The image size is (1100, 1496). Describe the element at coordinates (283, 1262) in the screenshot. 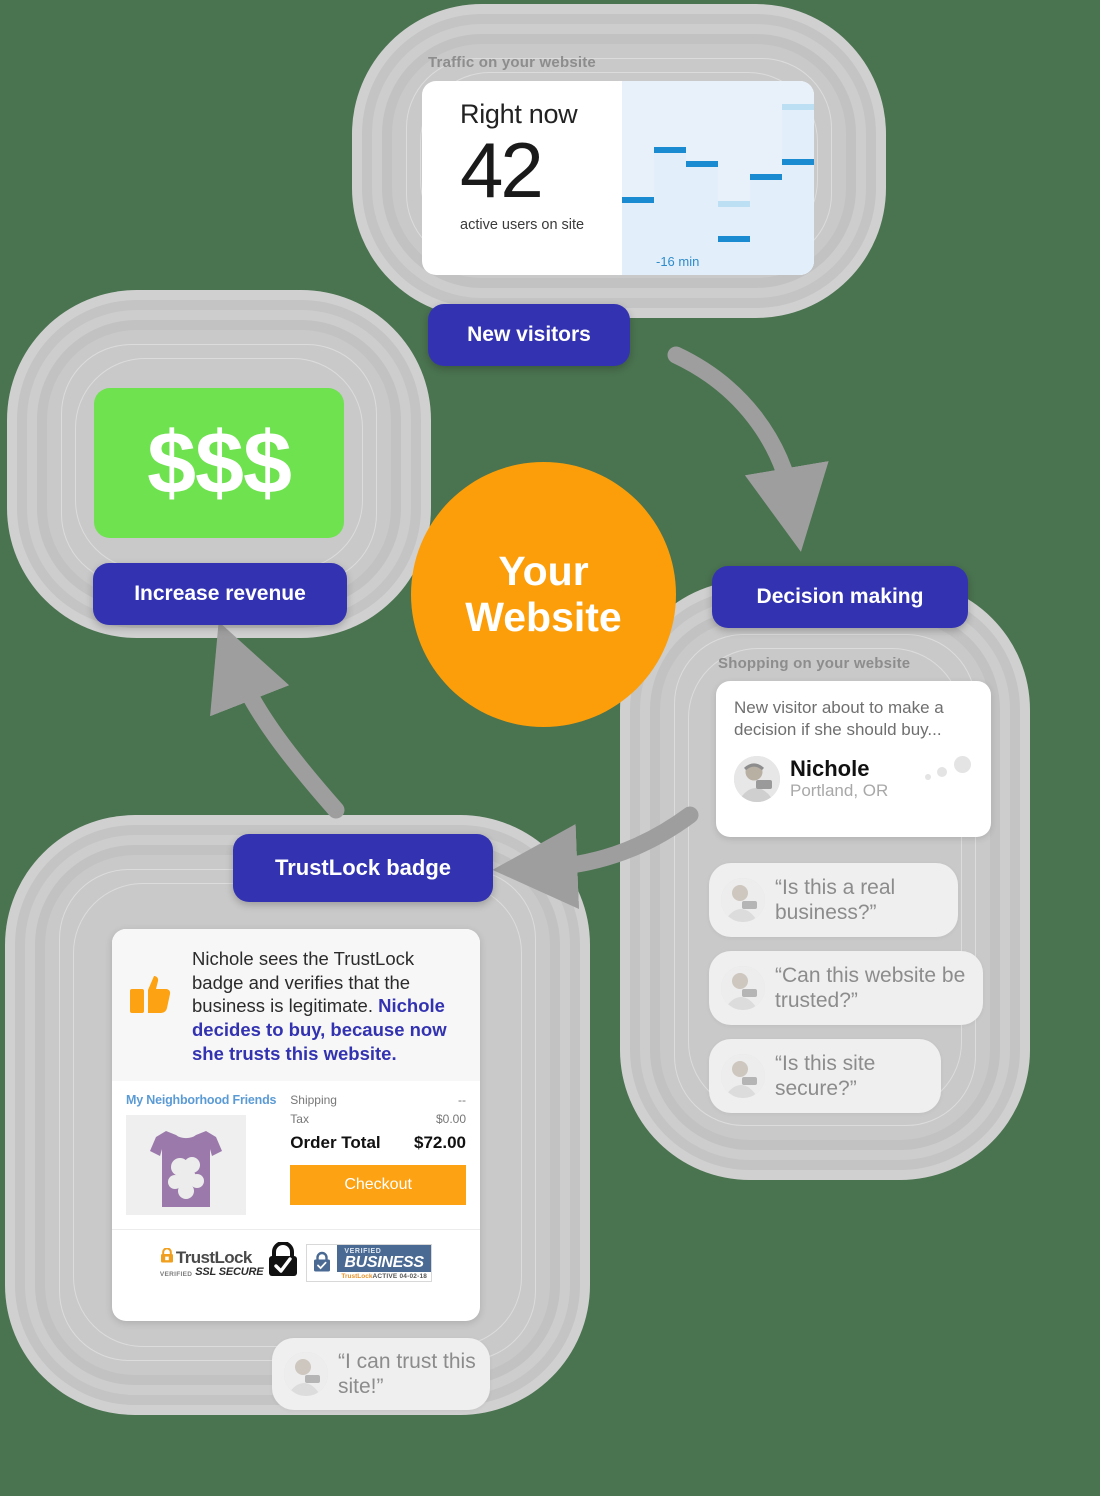

I see `padlock-check-icon` at that location.